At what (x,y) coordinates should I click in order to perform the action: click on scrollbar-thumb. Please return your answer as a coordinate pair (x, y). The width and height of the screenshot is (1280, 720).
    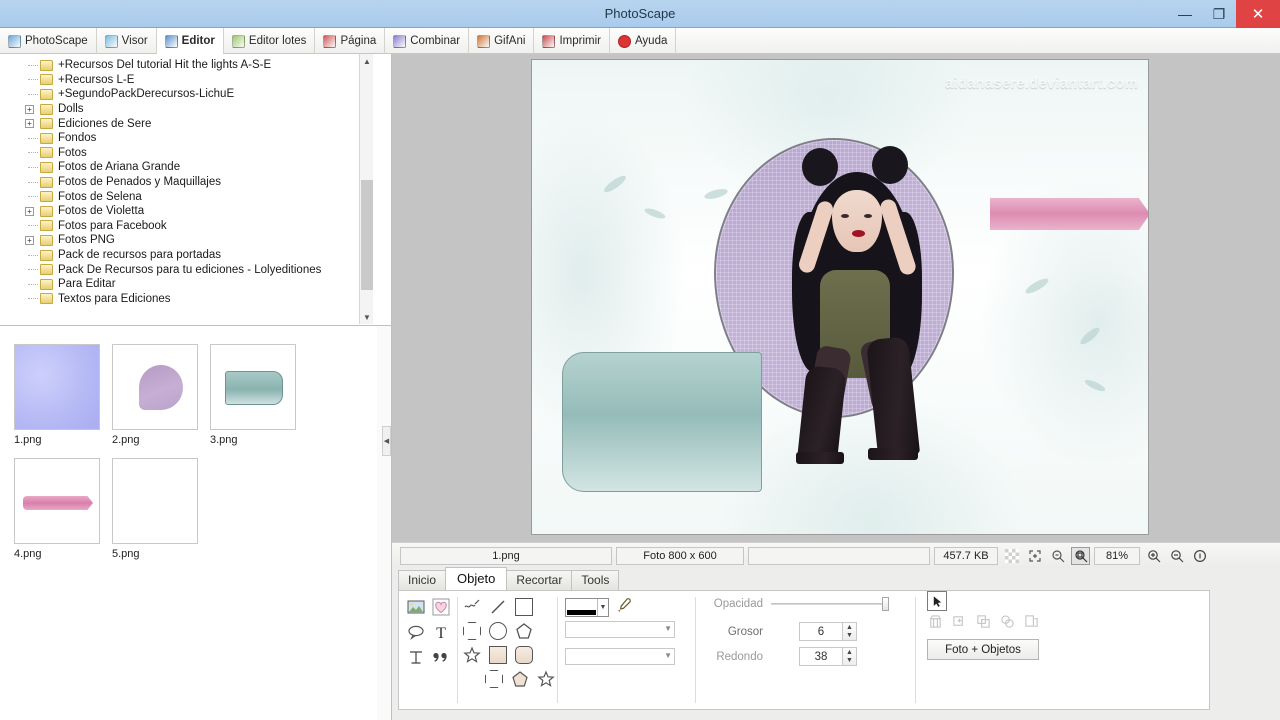
    Looking at the image, I should click on (367, 235).